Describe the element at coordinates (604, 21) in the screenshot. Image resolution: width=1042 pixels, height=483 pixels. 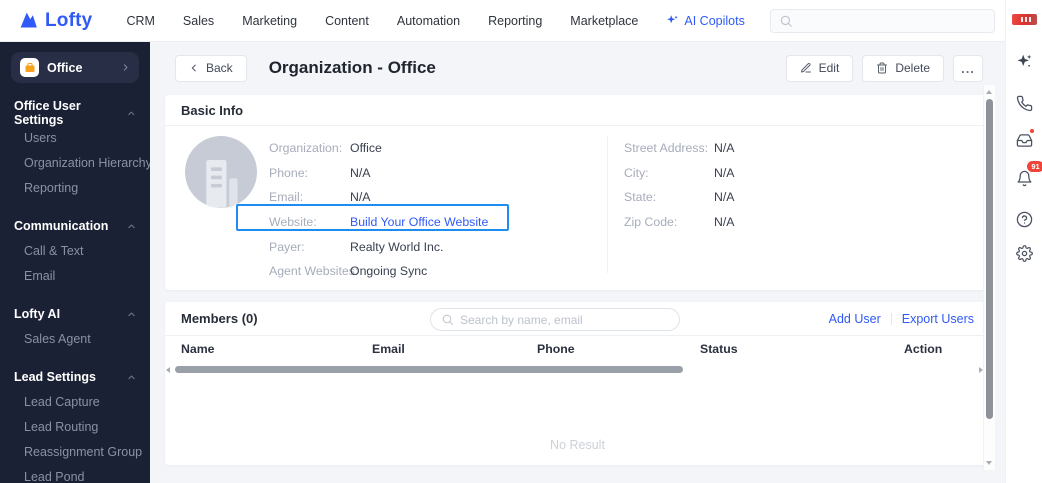
I see `nav-marketplace: Marketplace` at that location.